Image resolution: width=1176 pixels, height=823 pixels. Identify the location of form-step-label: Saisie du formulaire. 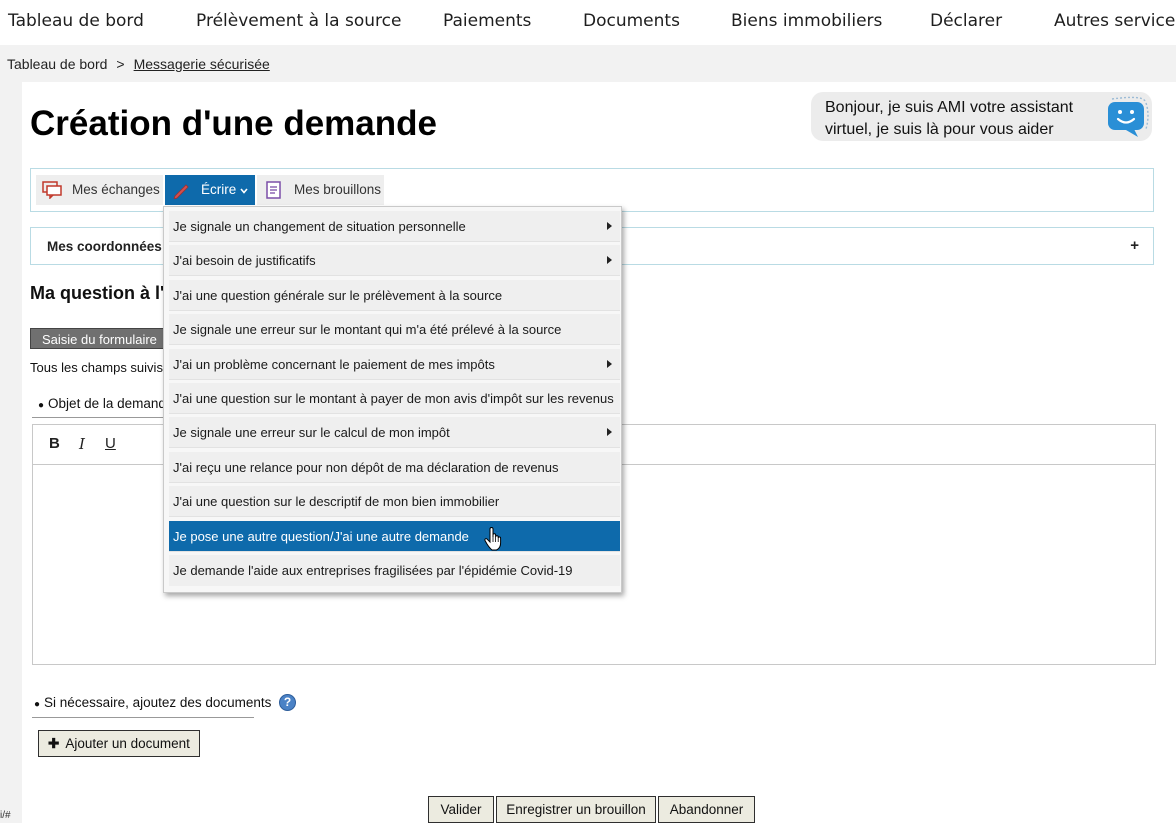
(100, 338).